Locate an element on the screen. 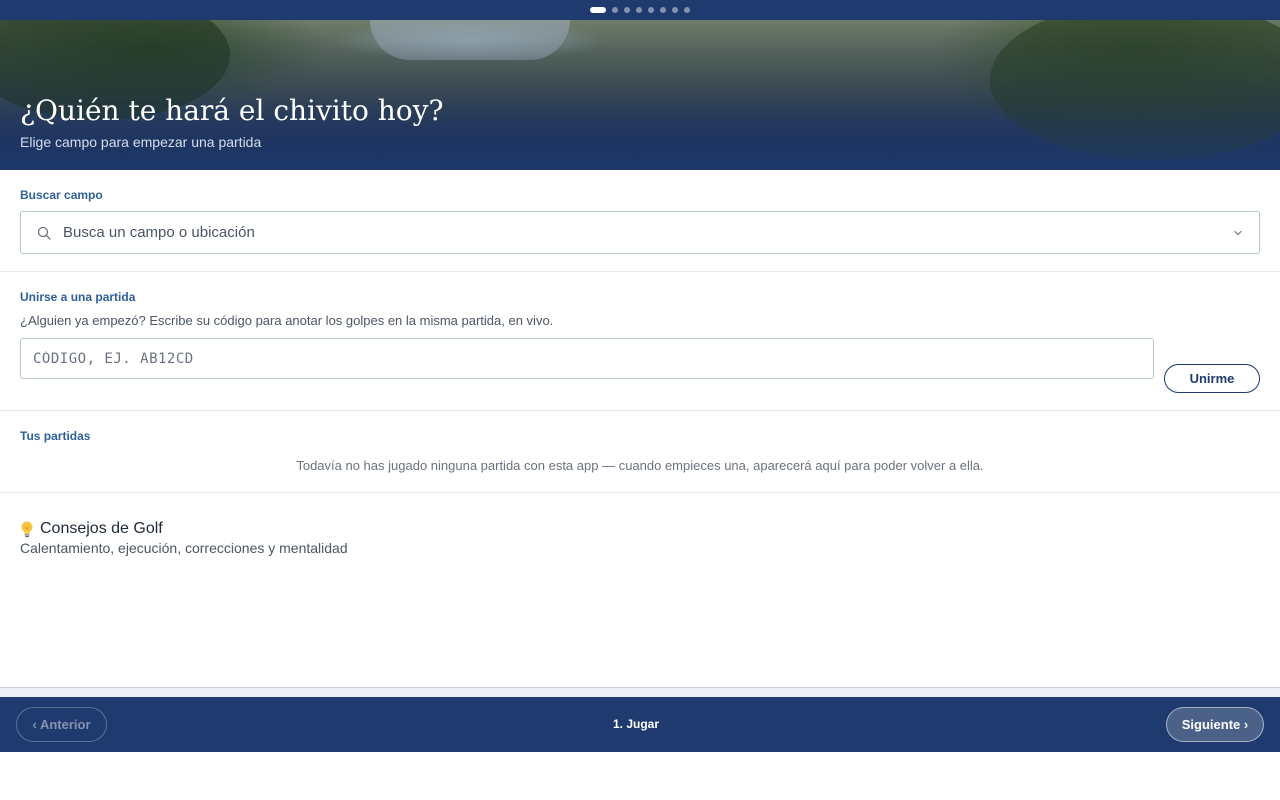 The image size is (1280, 800). tips-title: Consejos de Golf is located at coordinates (101, 528).